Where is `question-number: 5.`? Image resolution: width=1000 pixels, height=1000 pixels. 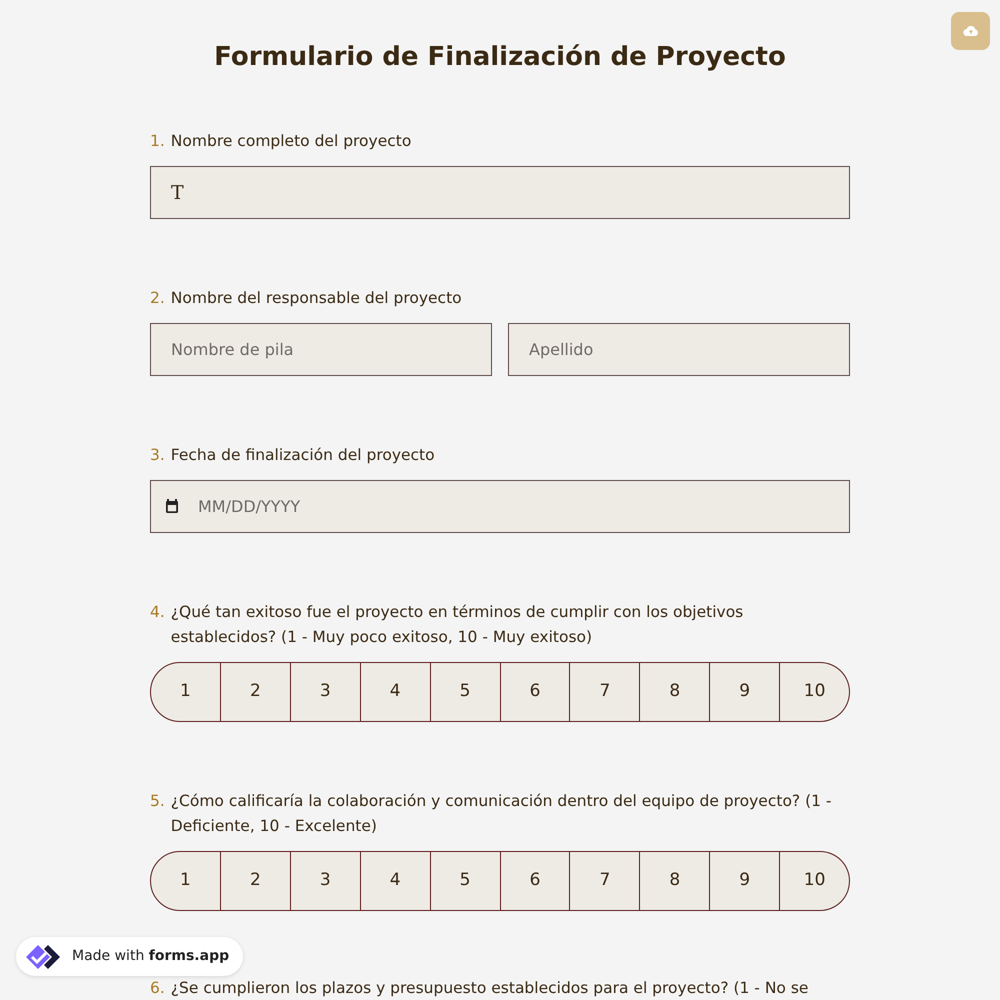 question-number: 5. is located at coordinates (157, 801).